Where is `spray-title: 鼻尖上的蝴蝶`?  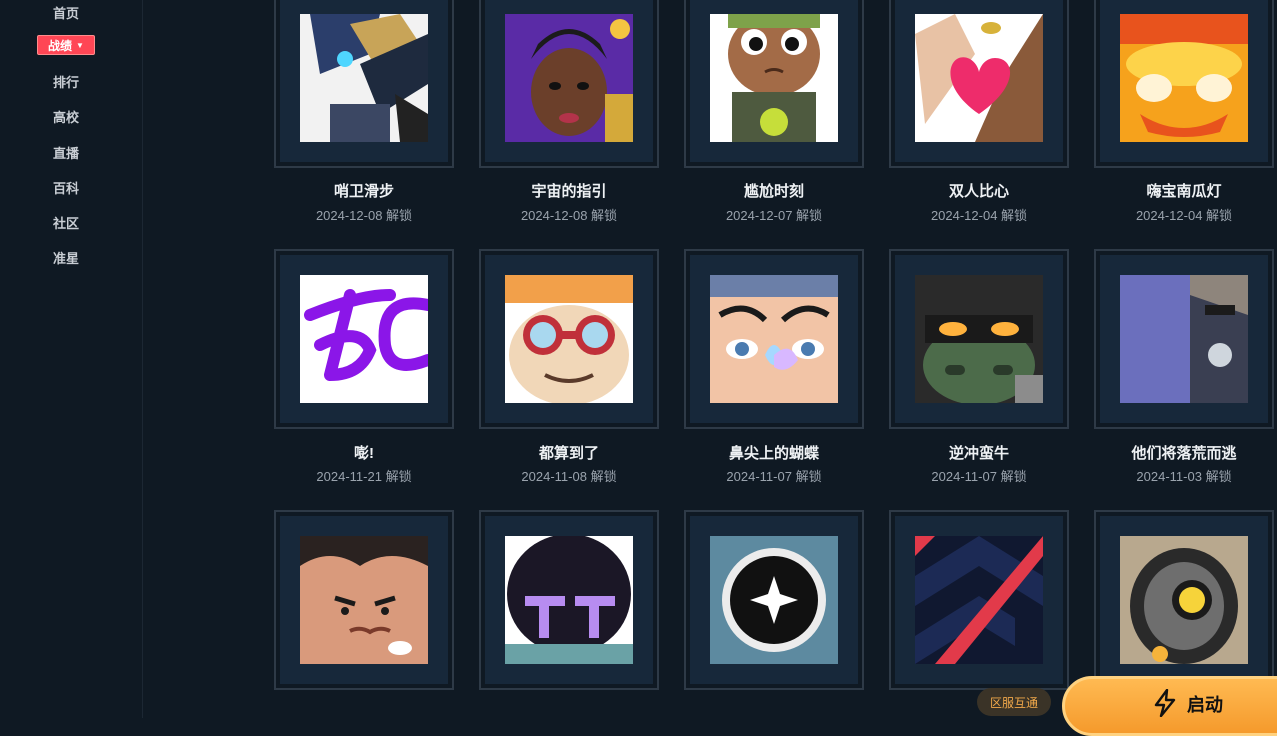 spray-title: 鼻尖上的蝴蝶 is located at coordinates (773, 453).